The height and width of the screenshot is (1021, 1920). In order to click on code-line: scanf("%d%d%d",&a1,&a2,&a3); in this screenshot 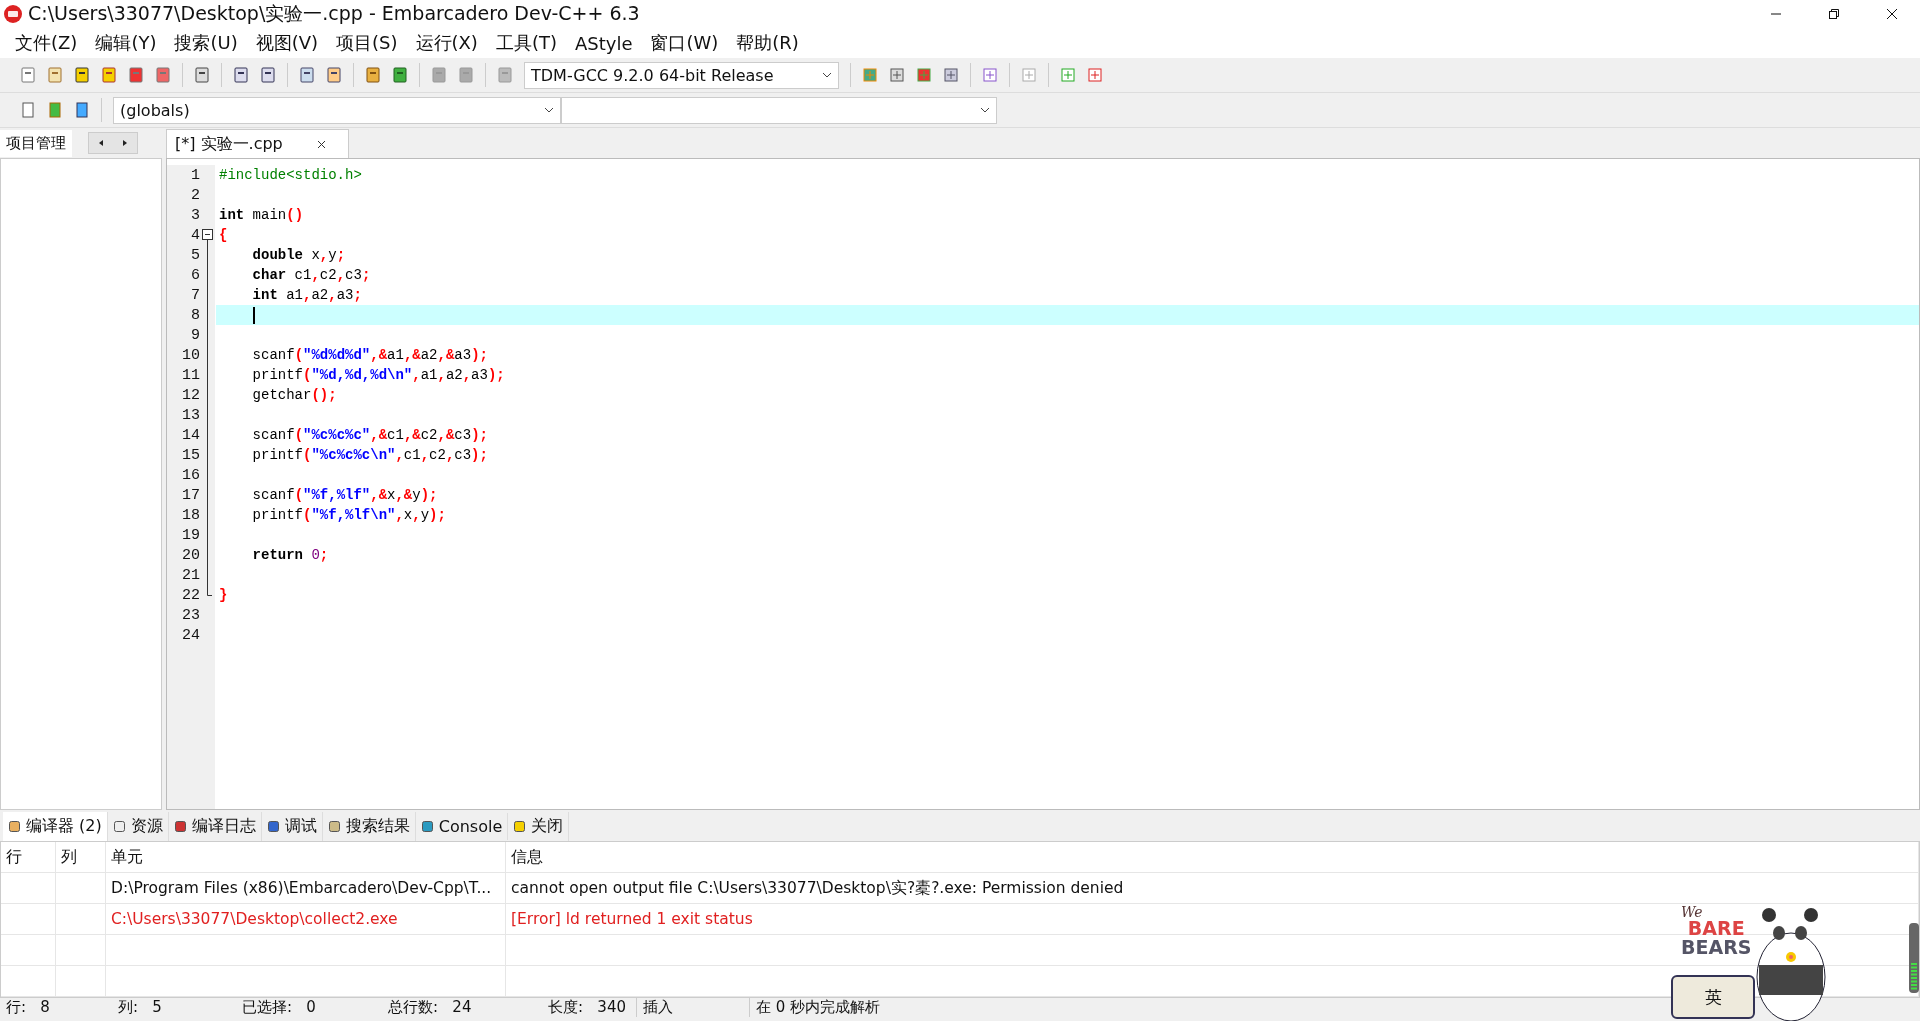, I will do `click(369, 355)`.